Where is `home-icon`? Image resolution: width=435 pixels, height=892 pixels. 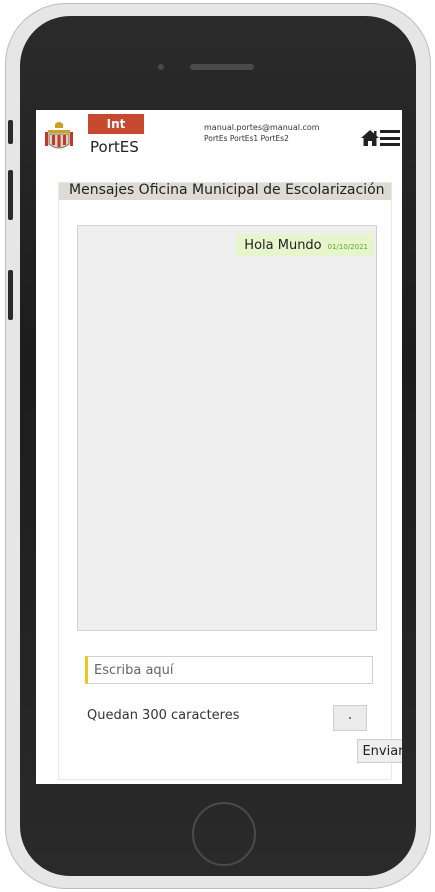
home-icon is located at coordinates (370, 138).